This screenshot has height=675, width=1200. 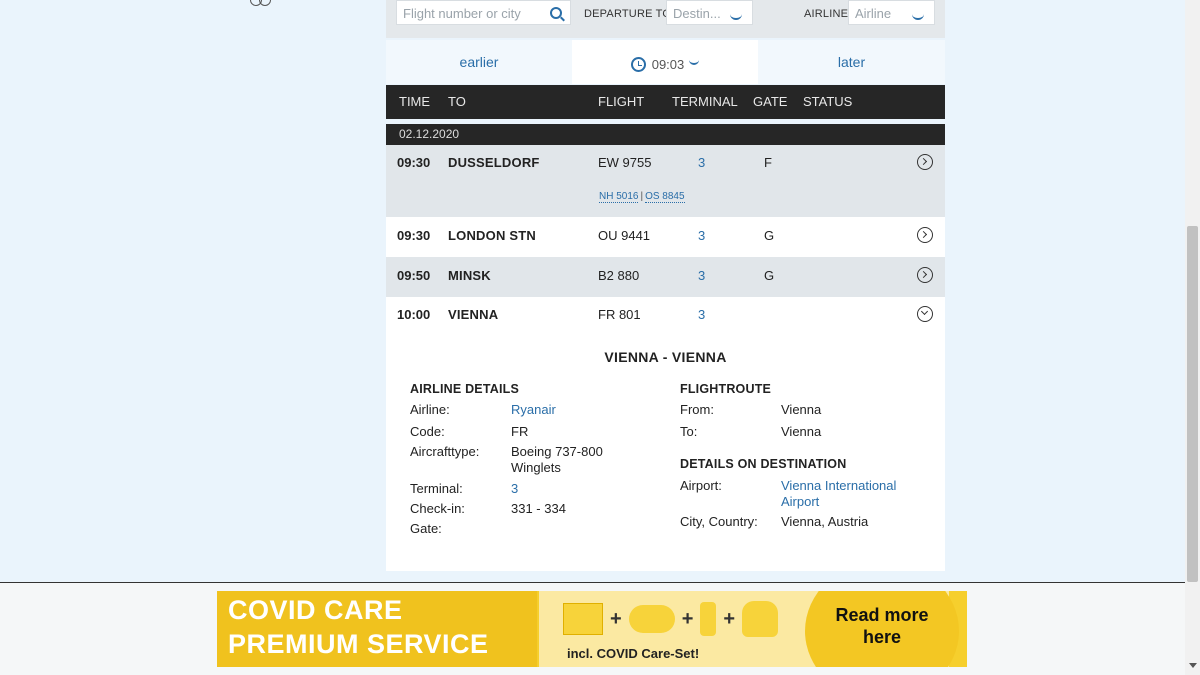 I want to click on header-time: TIME, so click(x=415, y=101).